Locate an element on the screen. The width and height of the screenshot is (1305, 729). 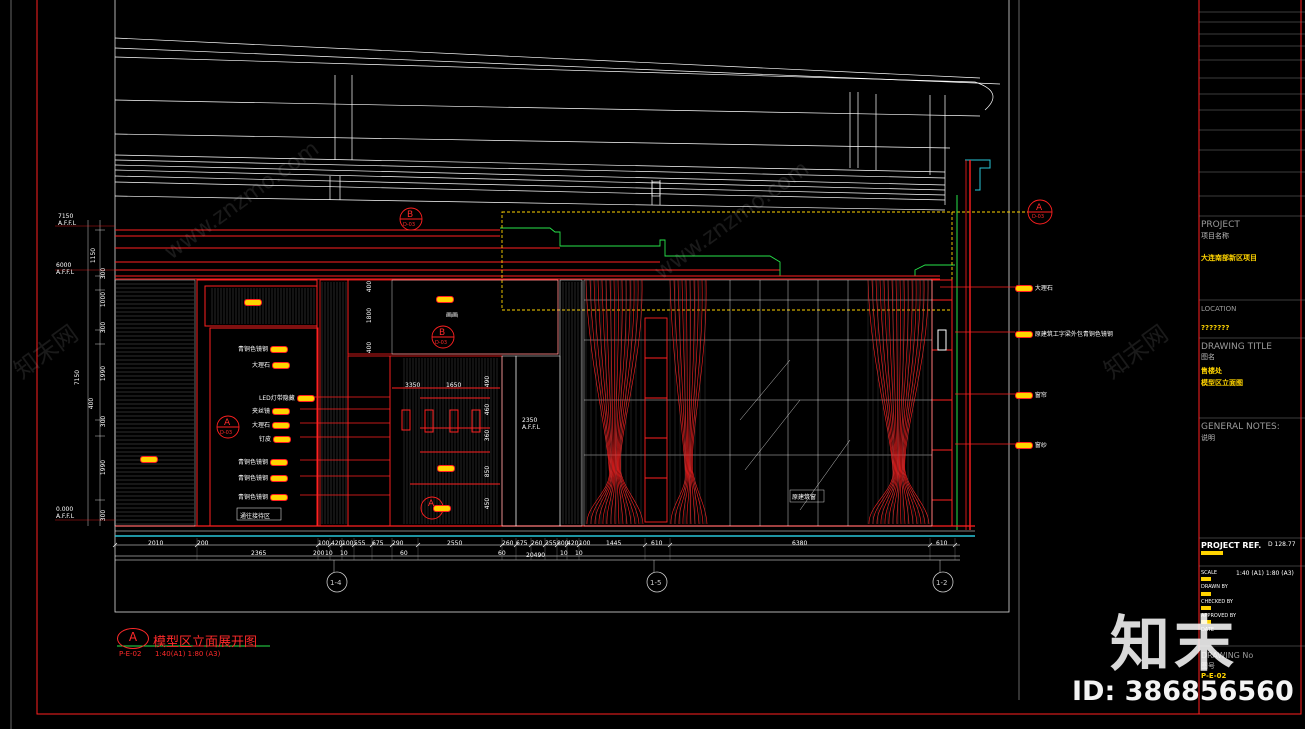
curtains is located at coordinates (757, 402).